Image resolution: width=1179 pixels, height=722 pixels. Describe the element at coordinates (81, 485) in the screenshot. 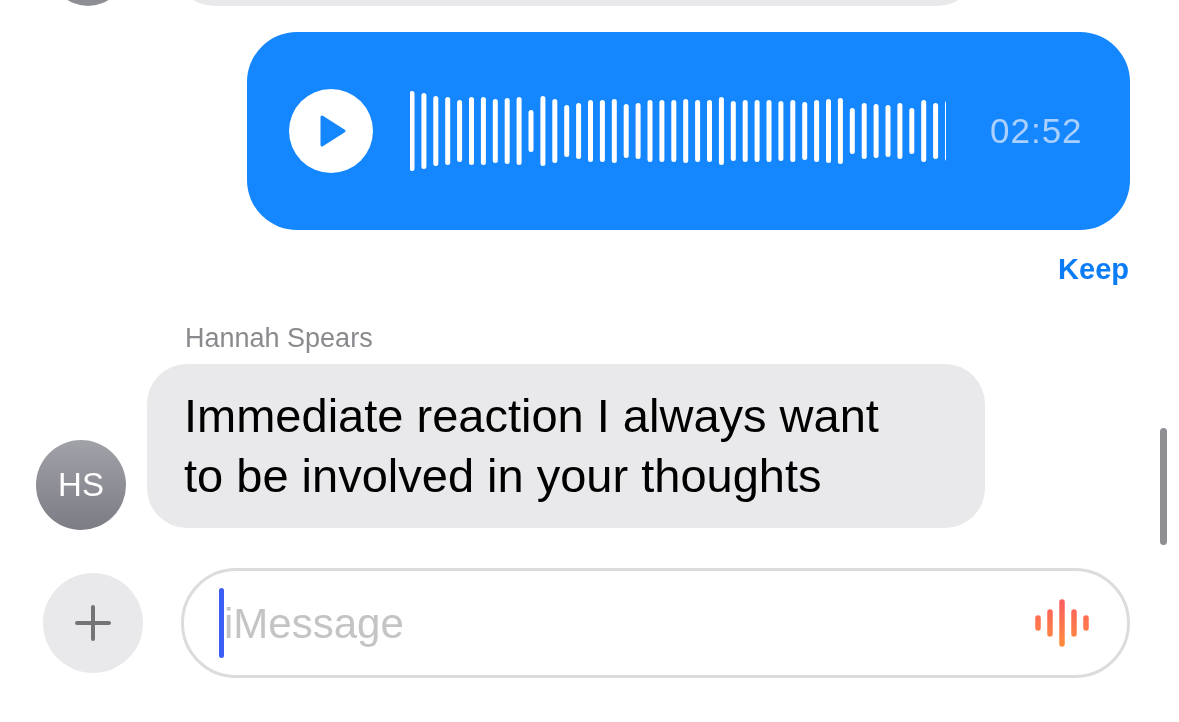

I see `avatar: HS` at that location.